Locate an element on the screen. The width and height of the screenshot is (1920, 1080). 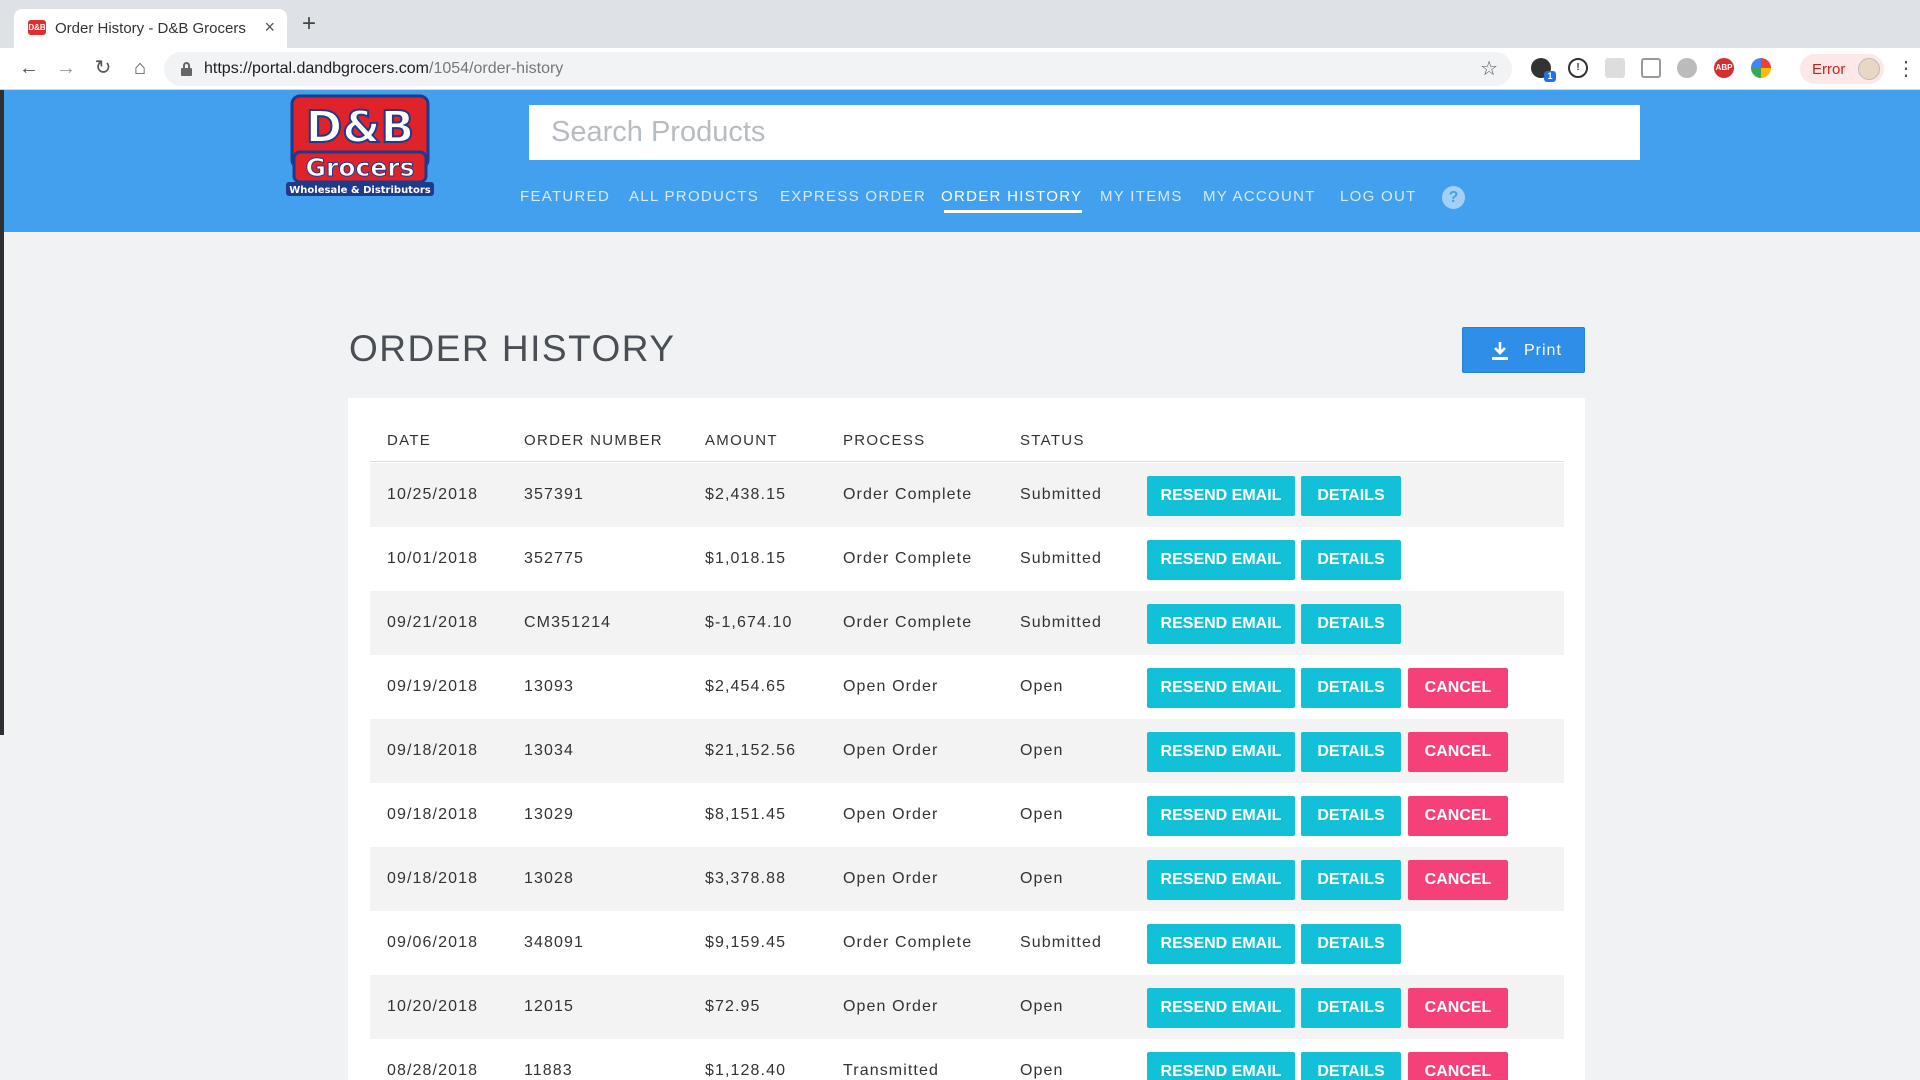
dnb-grocers-logo: D&B Grocers Wholesale & Distributors is located at coordinates (360, 147).